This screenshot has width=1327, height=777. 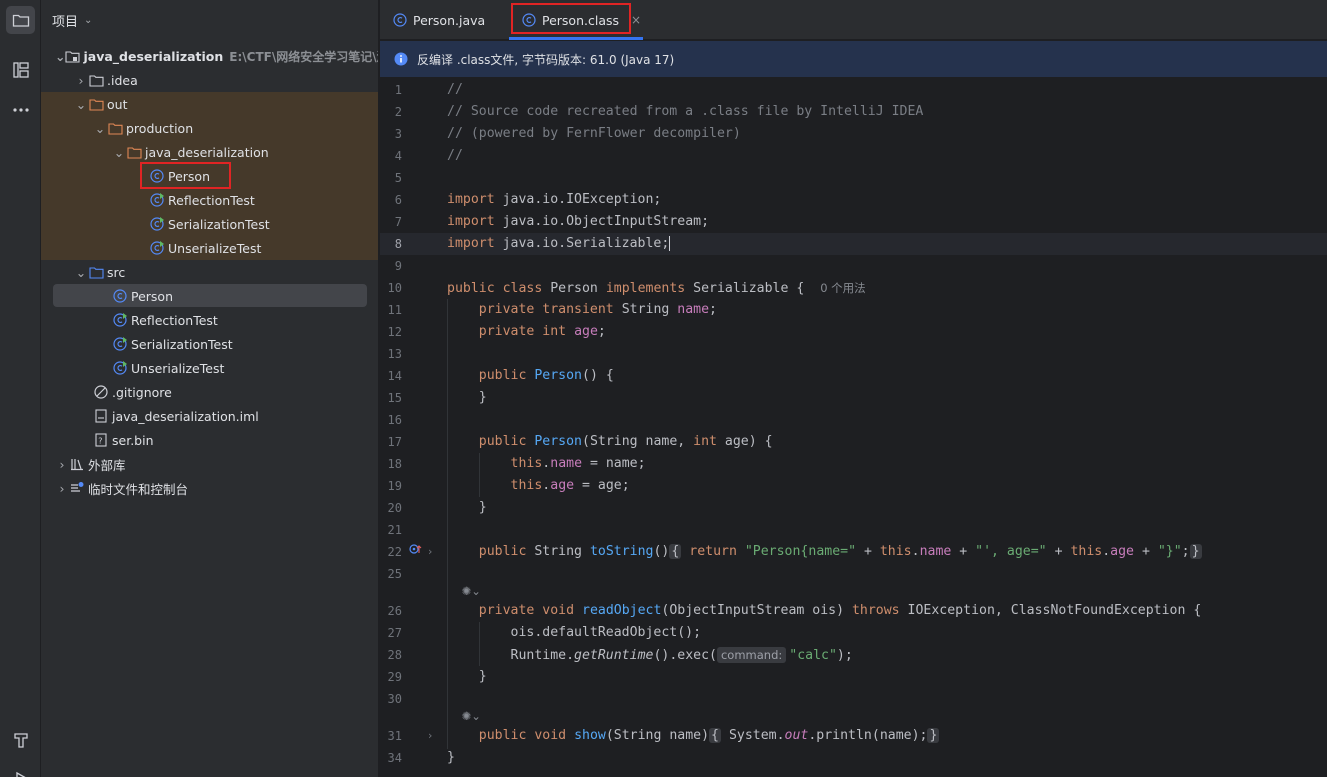 I want to click on class-icon, so click(x=120, y=296).